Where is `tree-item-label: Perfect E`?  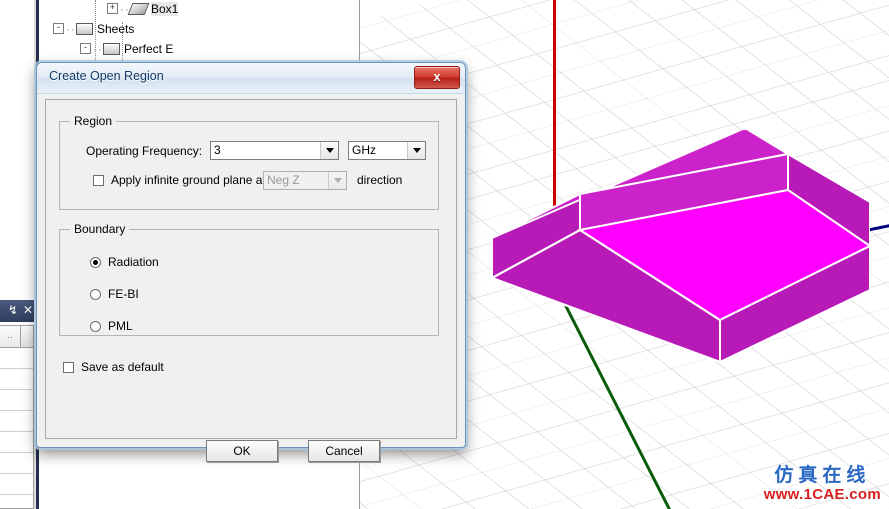
tree-item-label: Perfect E is located at coordinates (149, 48).